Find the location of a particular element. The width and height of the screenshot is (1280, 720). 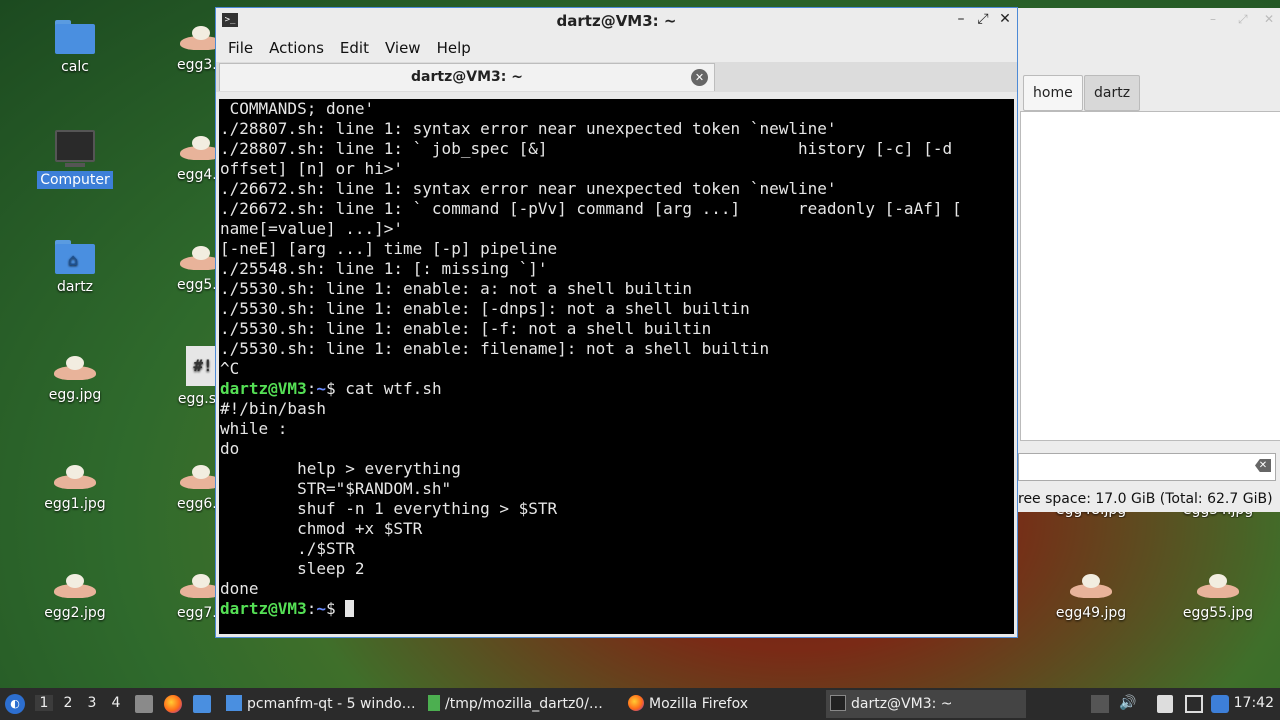

title-bar: >_ dartz@VM3: ~ – ⤢ ✕ is located at coordinates (616, 21).